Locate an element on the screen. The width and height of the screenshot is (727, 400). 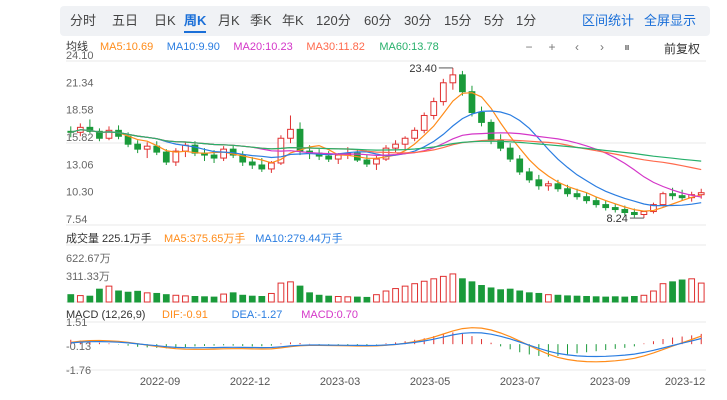
ma-legend-item: MA10:9.90 is located at coordinates (193, 47).